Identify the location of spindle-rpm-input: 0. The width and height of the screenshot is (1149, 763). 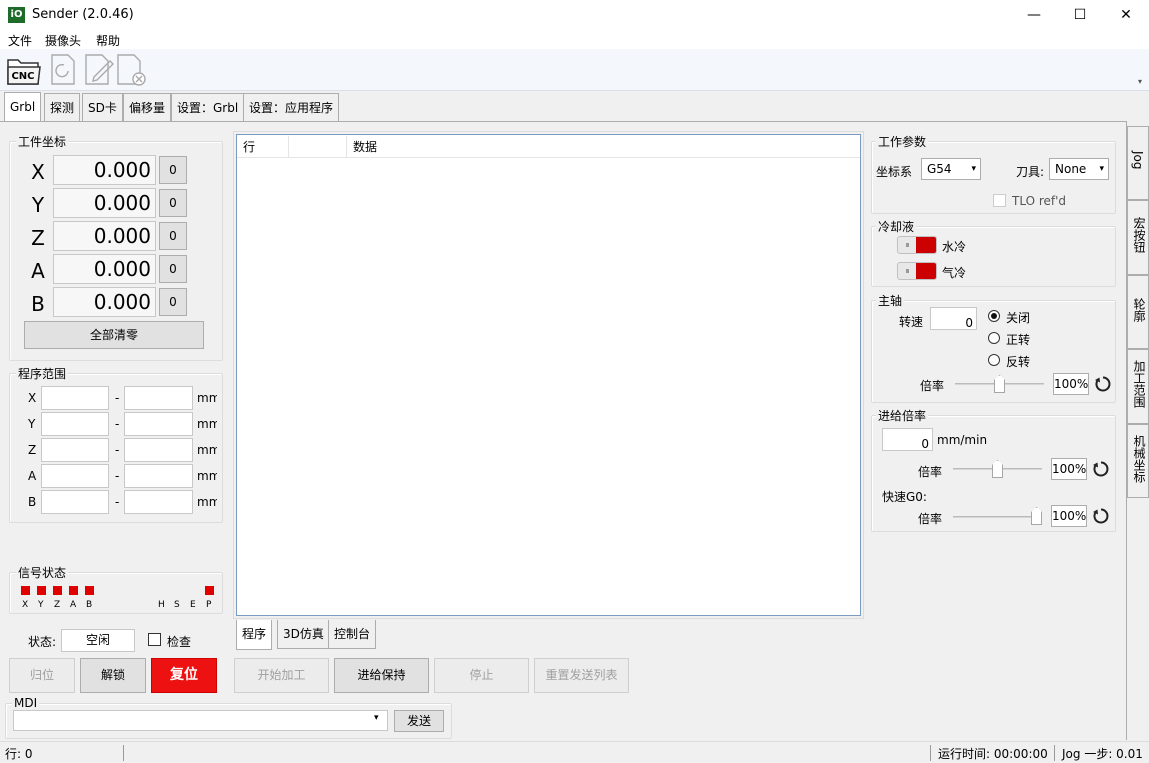
(953, 318).